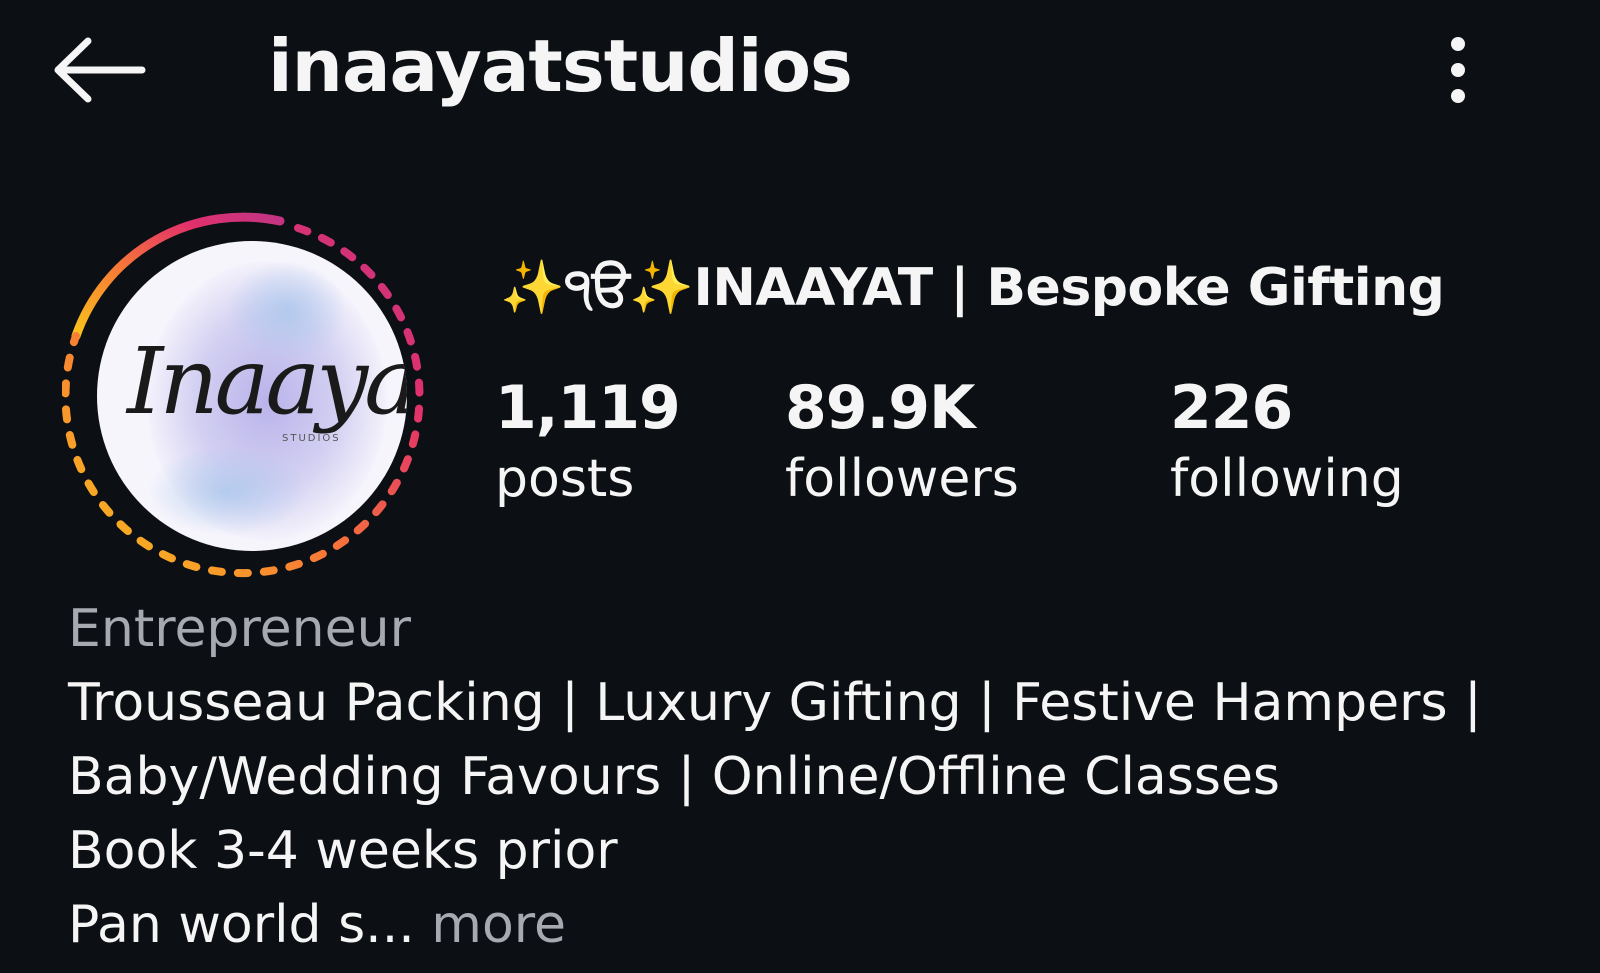 The width and height of the screenshot is (1600, 973). I want to click on options-menu-button, so click(1460, 72).